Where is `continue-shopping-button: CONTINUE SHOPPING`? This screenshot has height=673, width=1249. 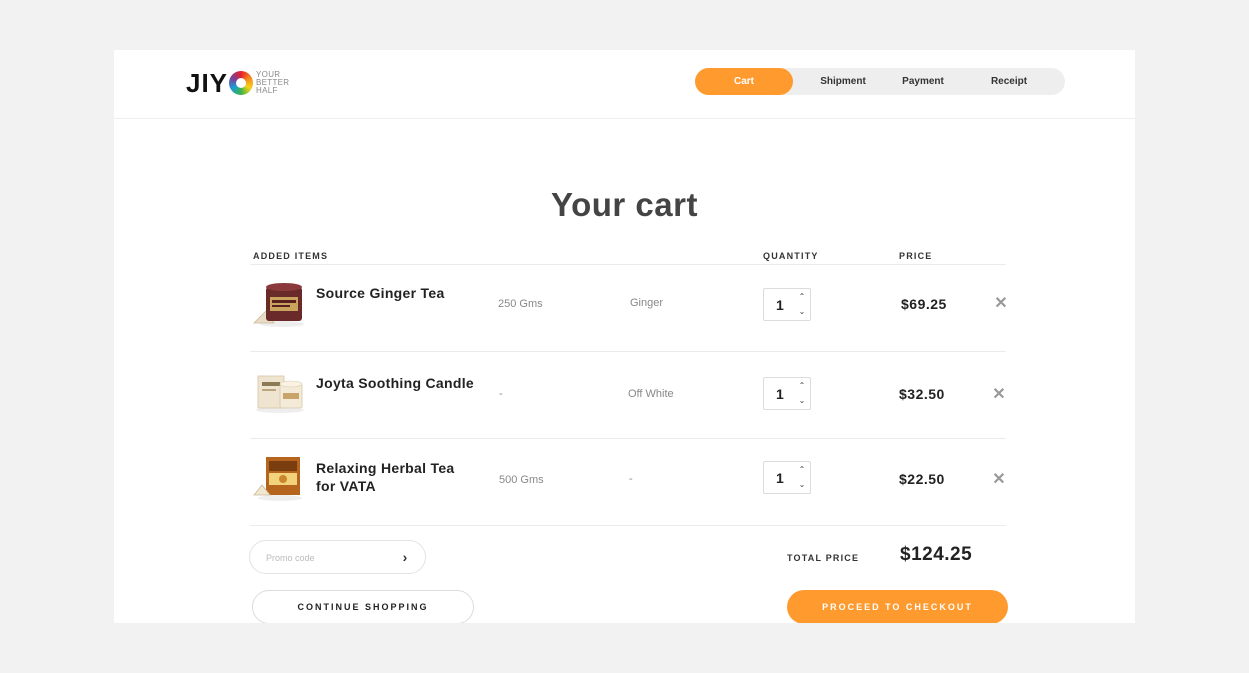
continue-shopping-button: CONTINUE SHOPPING is located at coordinates (363, 606).